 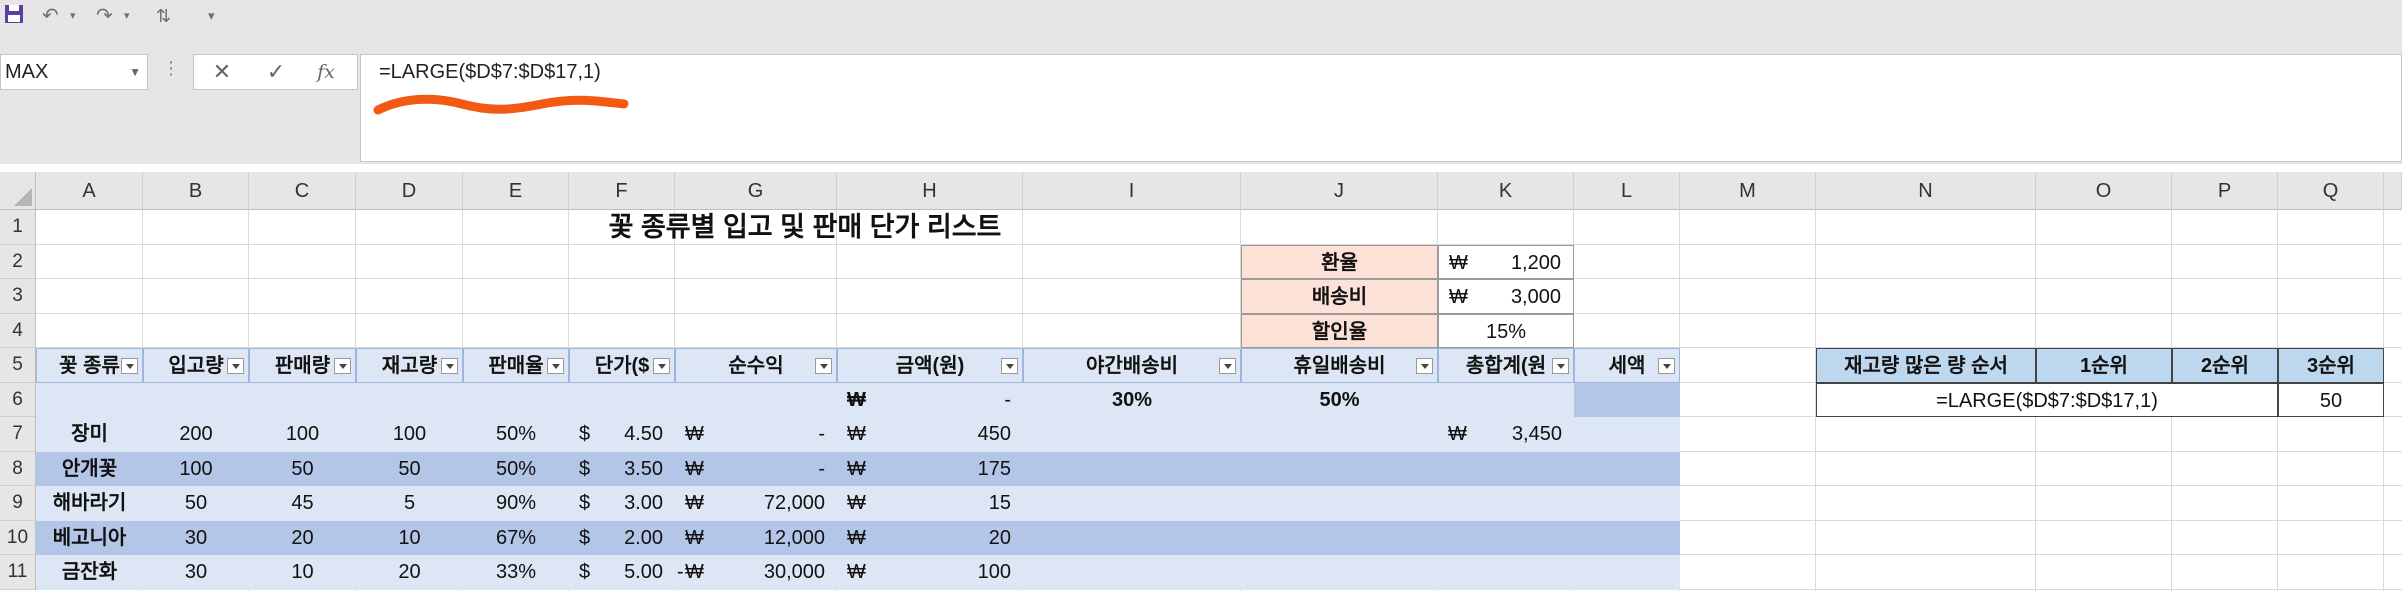 I want to click on insert-function-icon: fx, so click(x=326, y=72).